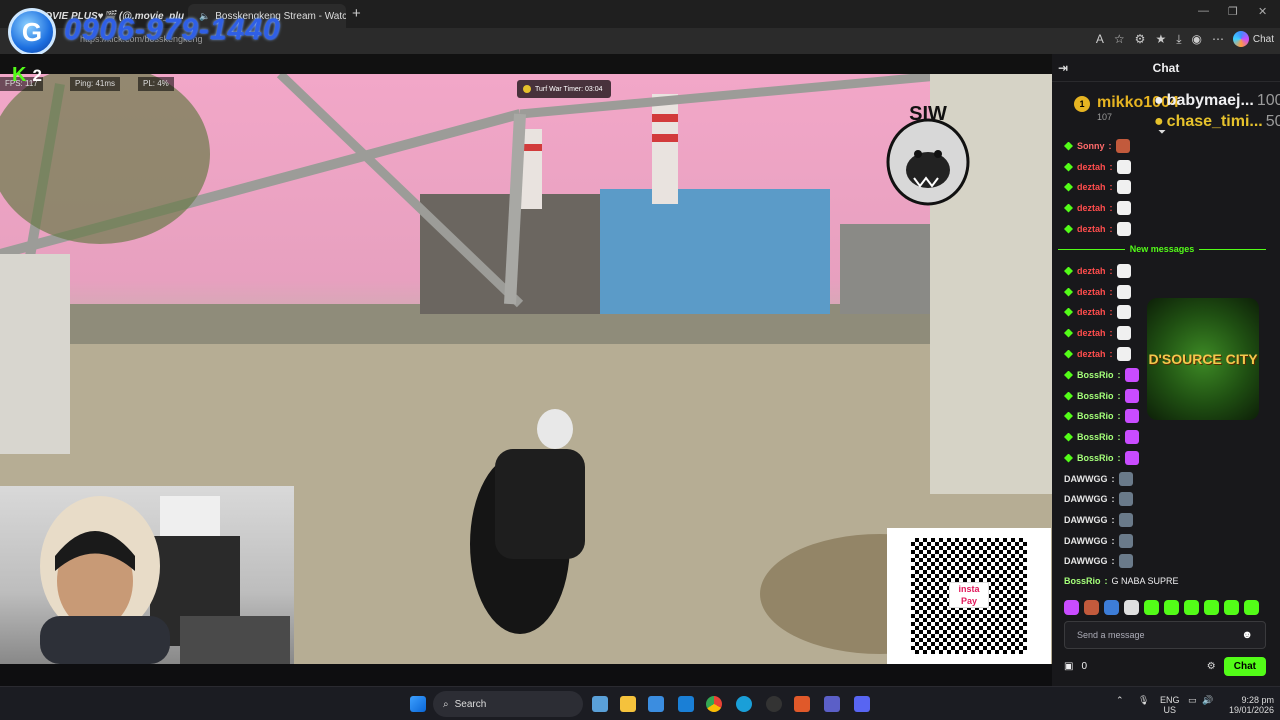 This screenshot has height=720, width=1280. What do you see at coordinates (1207, 700) in the screenshot?
I see `volume-icon: 🔊` at bounding box center [1207, 700].